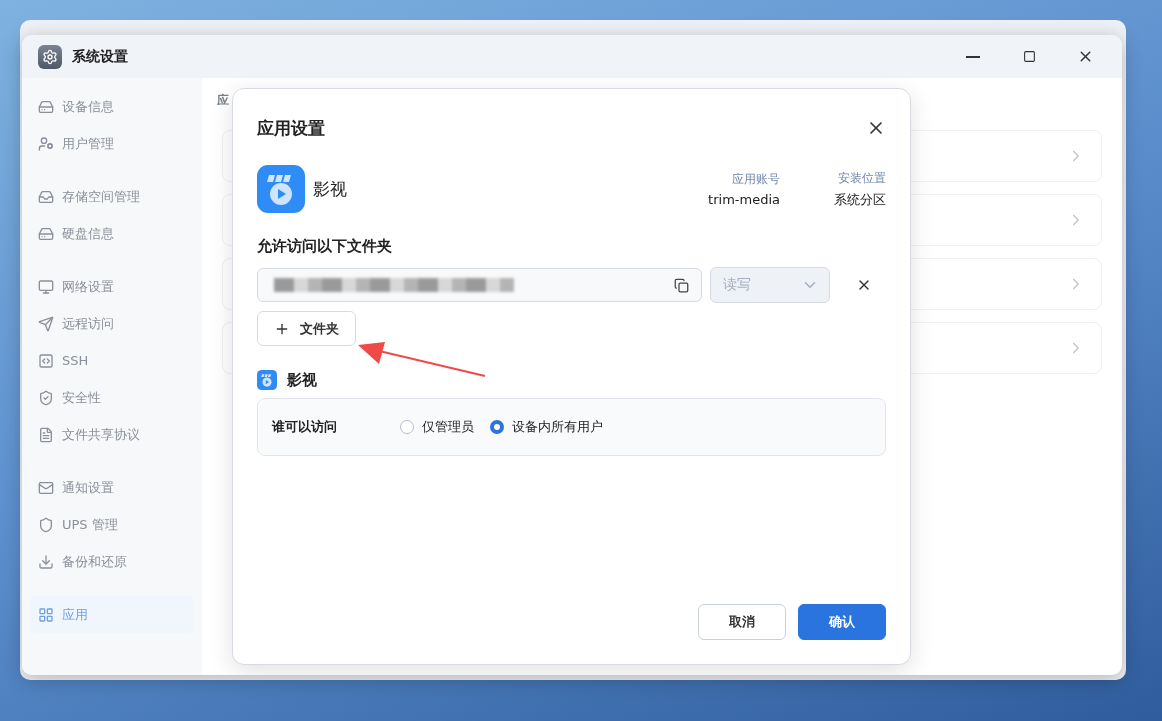  I want to click on confirm-button: 确认, so click(842, 622).